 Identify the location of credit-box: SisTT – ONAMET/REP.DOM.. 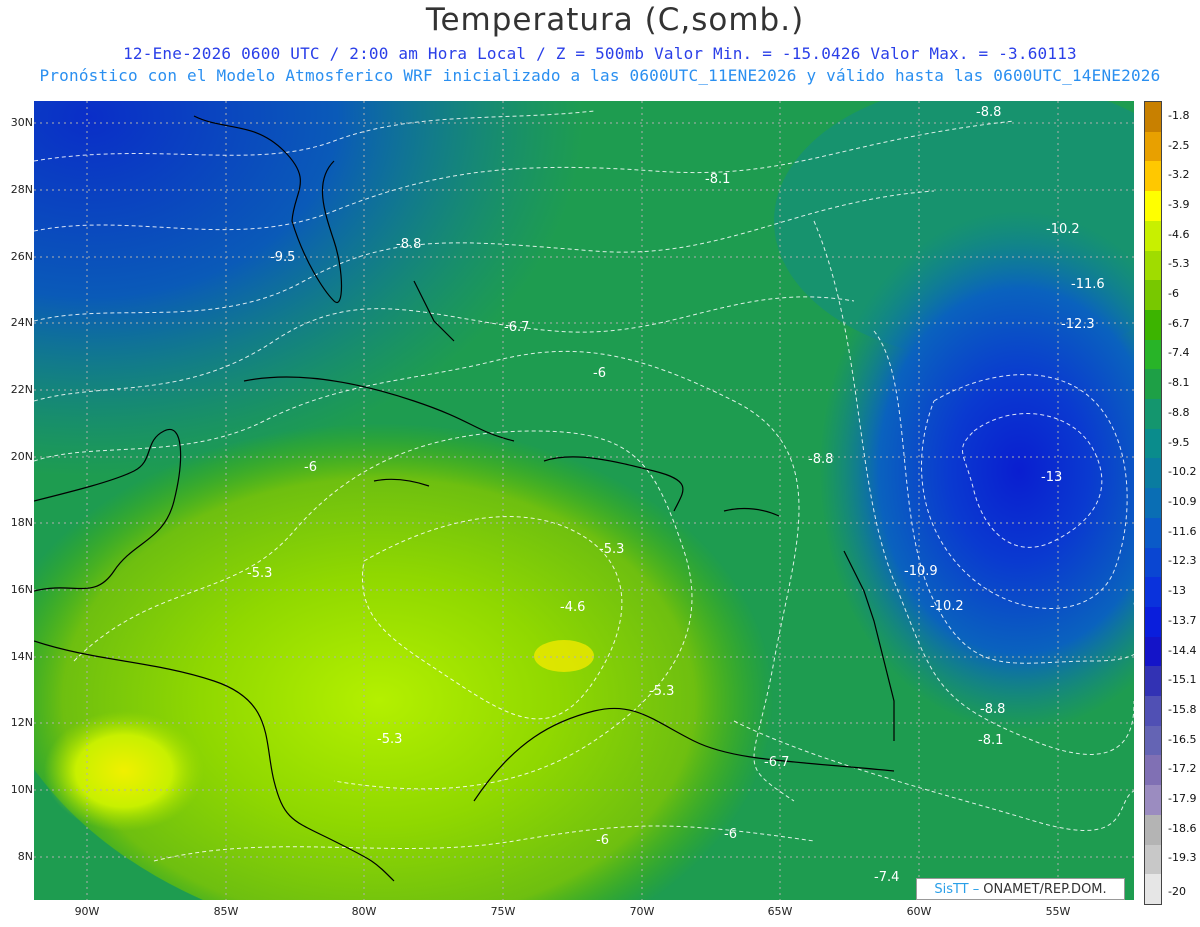
(1020, 889).